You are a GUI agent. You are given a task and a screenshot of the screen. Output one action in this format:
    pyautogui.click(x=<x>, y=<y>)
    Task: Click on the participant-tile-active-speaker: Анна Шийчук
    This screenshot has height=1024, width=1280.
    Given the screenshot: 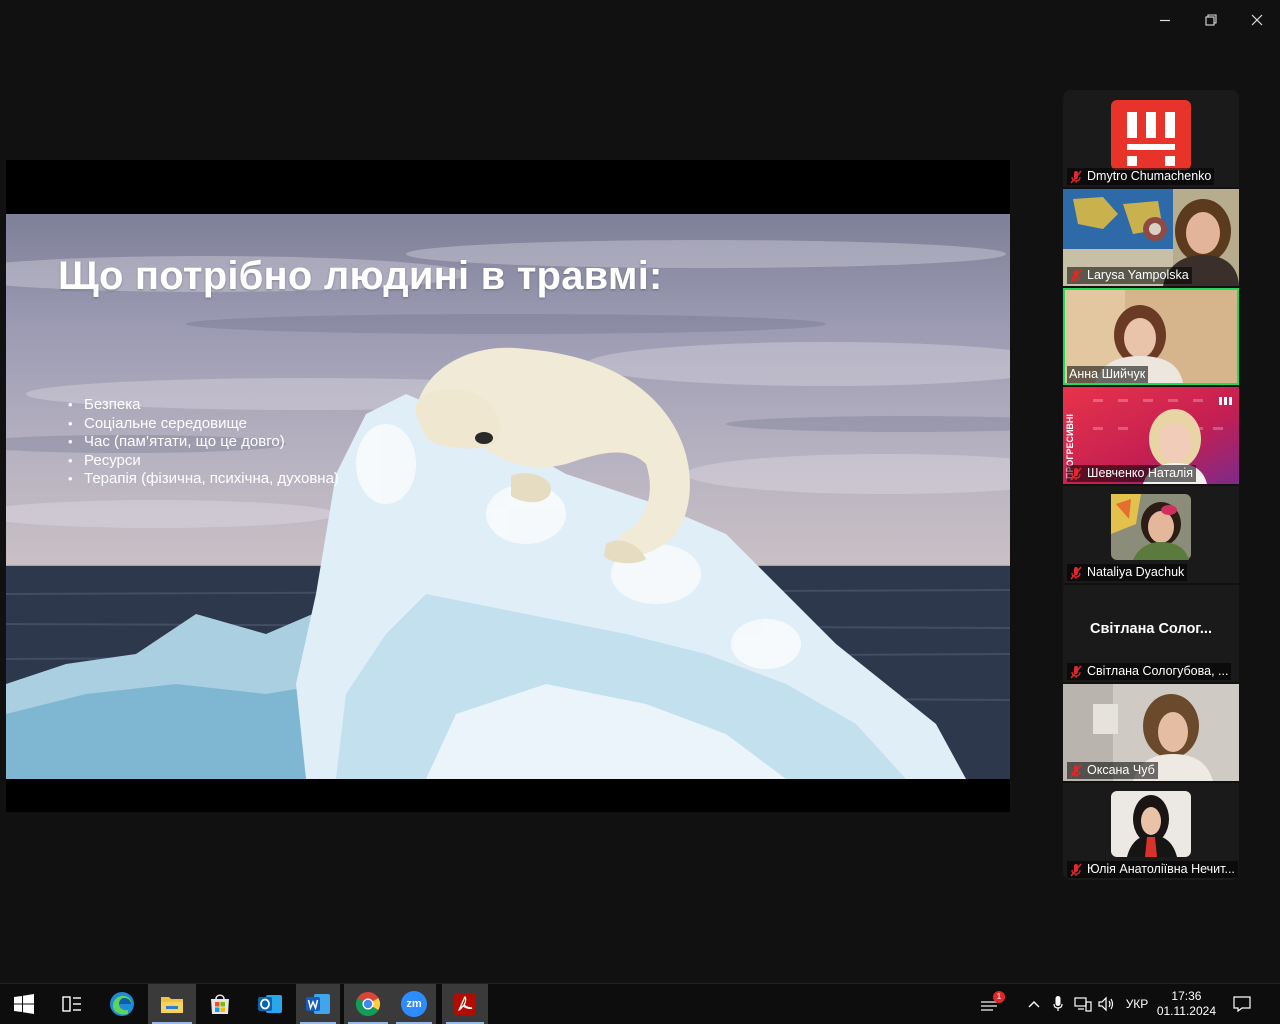 What is the action you would take?
    pyautogui.click(x=1151, y=336)
    